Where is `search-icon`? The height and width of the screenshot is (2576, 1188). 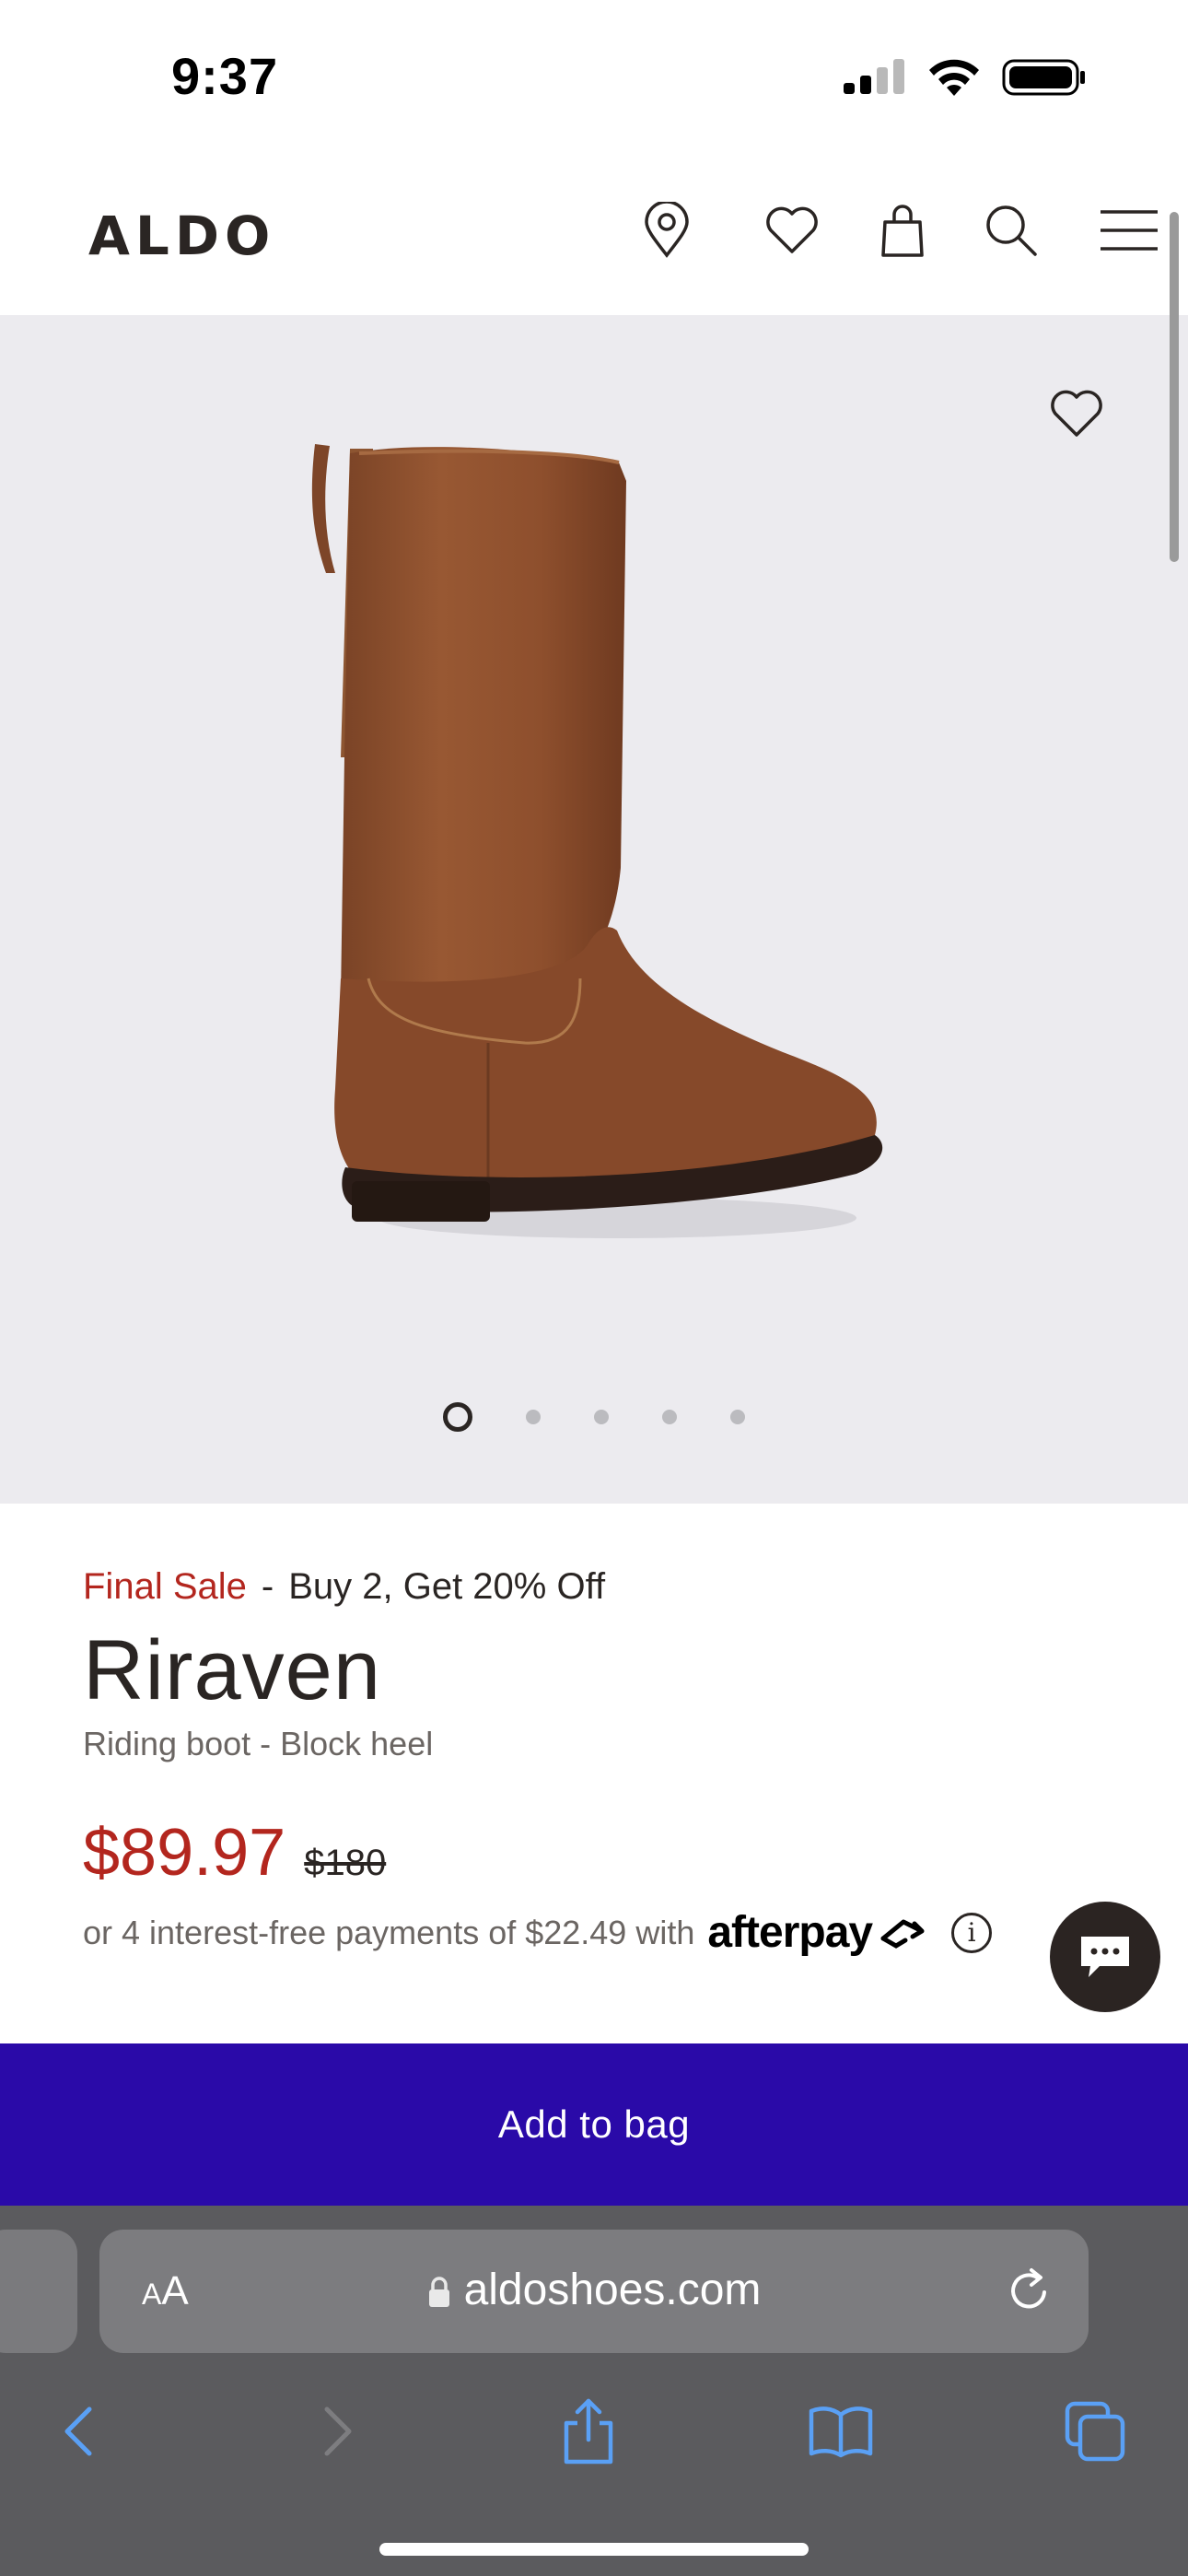
search-icon is located at coordinates (1011, 230).